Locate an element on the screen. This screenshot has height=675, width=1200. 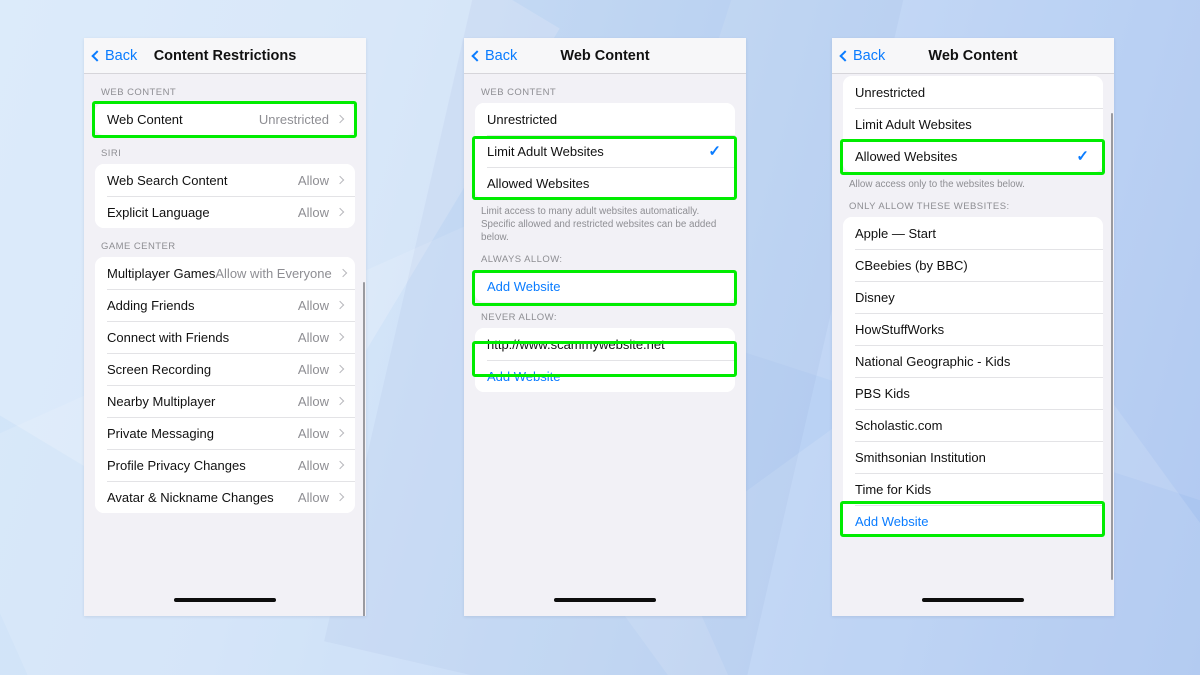
blocked-website-entry: http://www.scammywebsite.net is located at coordinates (605, 344).